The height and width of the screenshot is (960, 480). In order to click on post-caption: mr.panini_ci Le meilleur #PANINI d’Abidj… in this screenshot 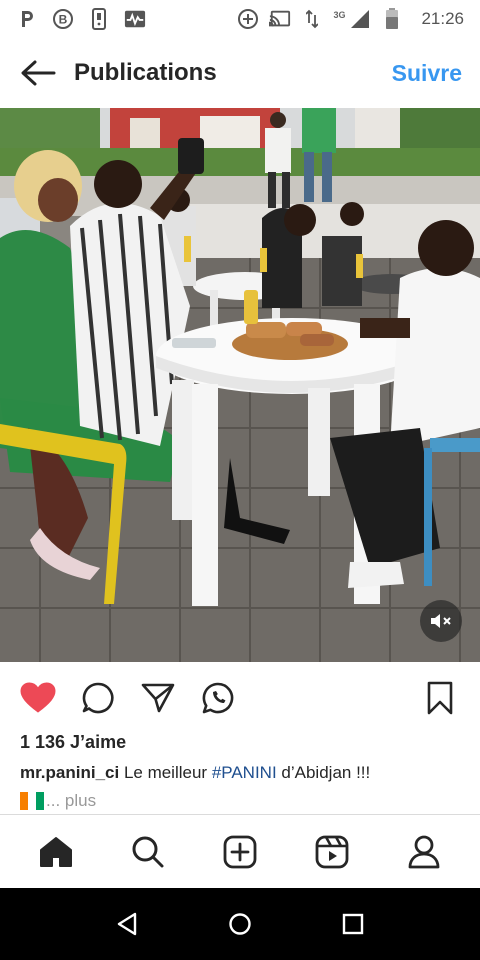, I will do `click(195, 773)`.